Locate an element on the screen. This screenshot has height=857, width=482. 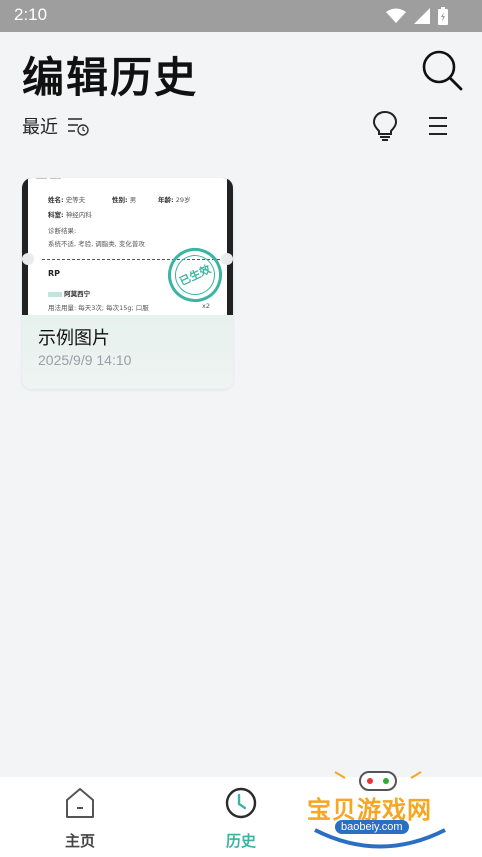
status-icons is located at coordinates (417, 16).